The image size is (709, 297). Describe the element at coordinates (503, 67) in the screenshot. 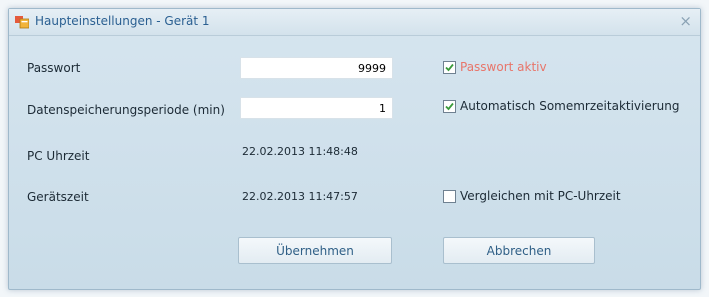

I see `password-active-label: Passwort aktiv` at that location.